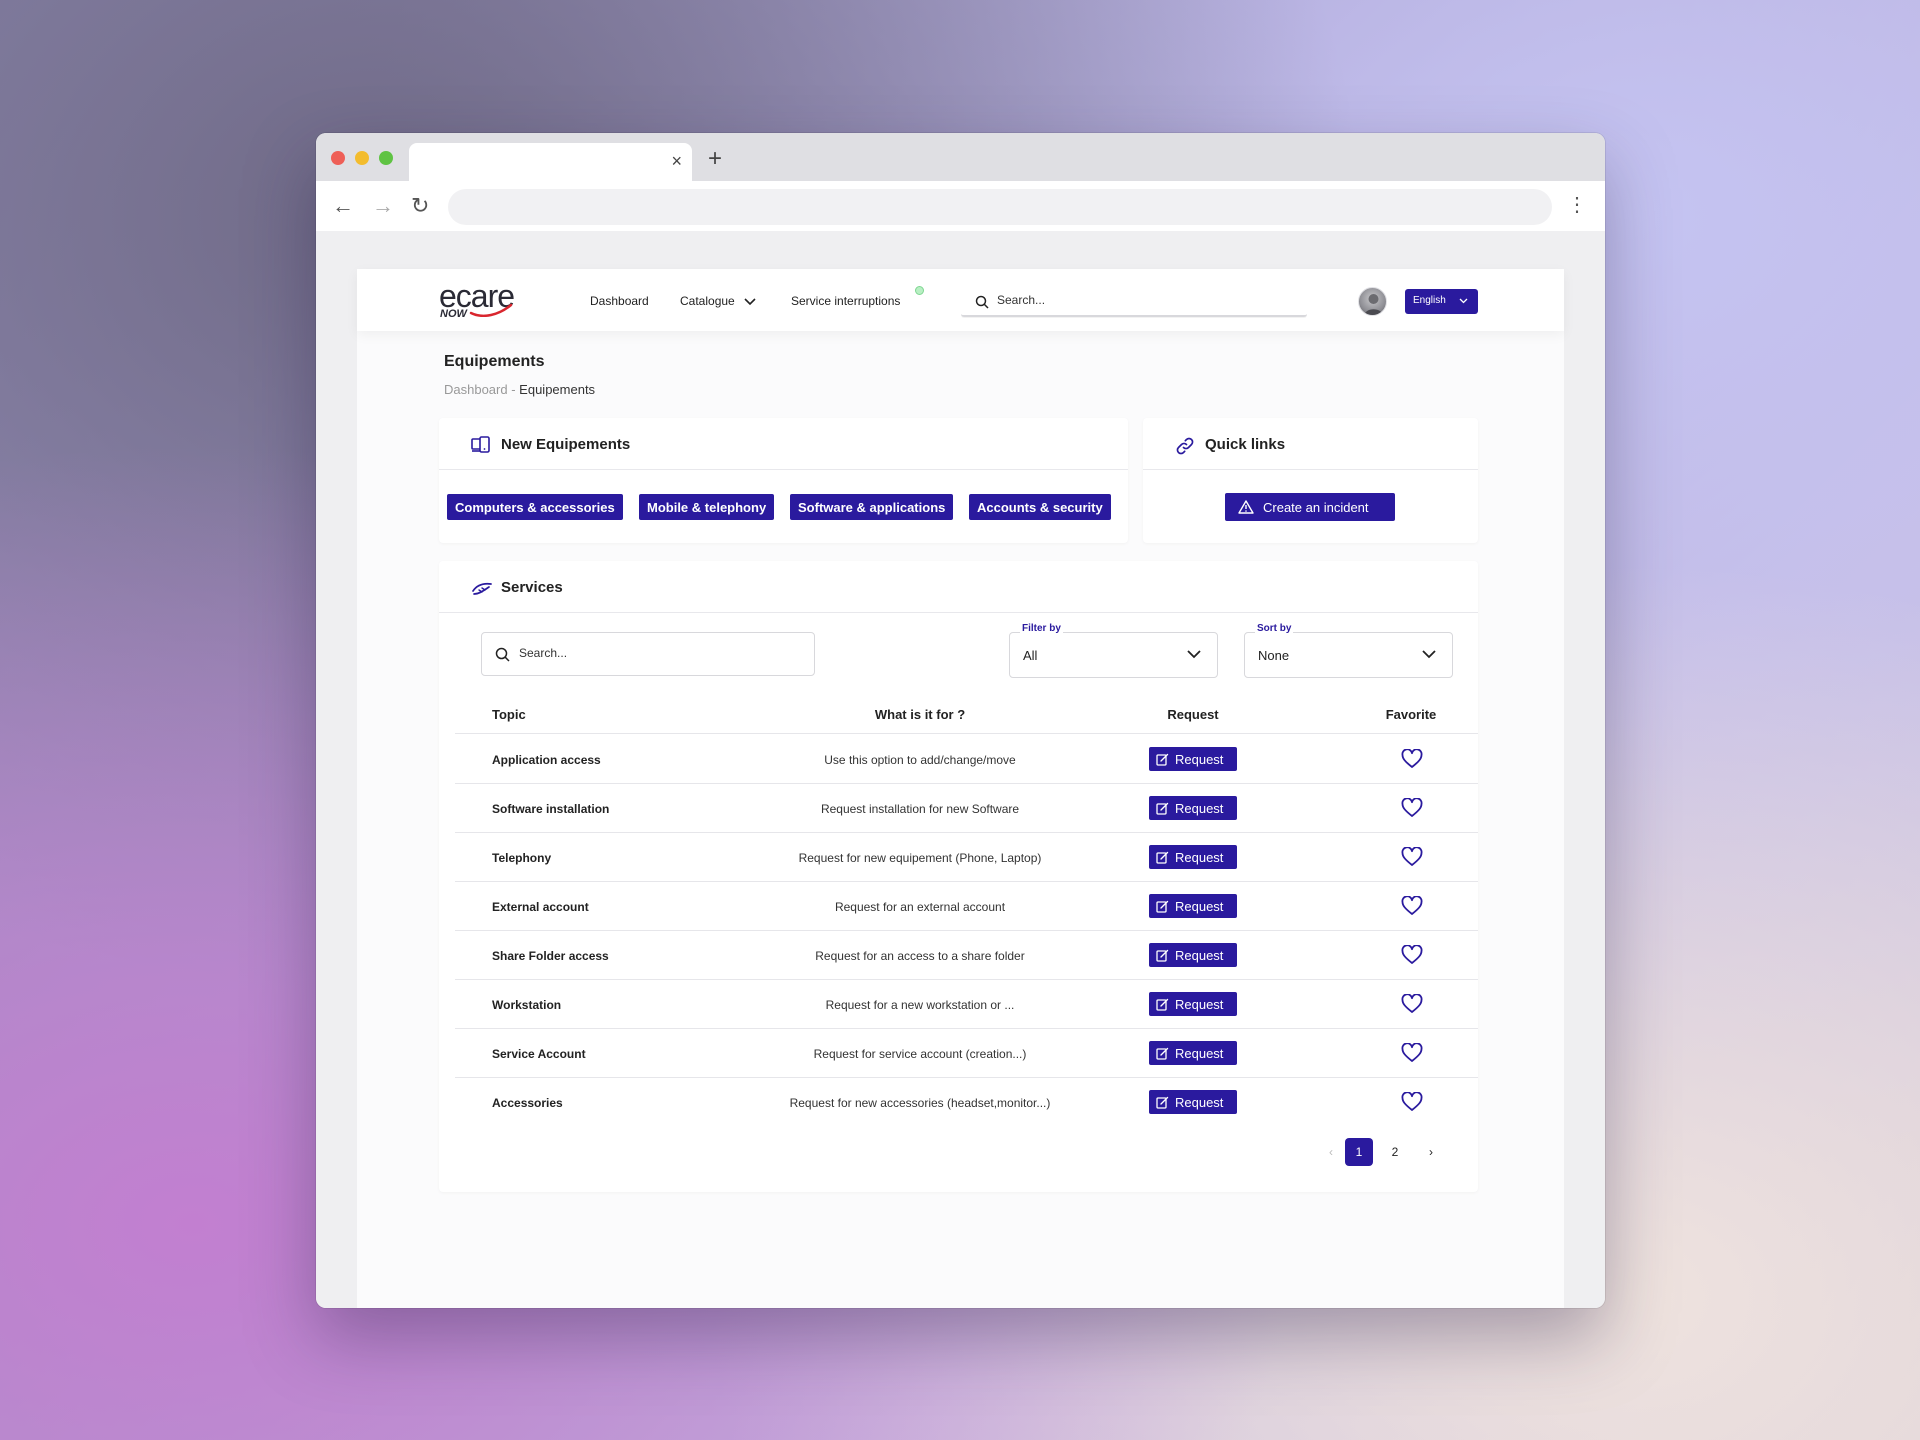 Image resolution: width=1920 pixels, height=1440 pixels. Describe the element at coordinates (535, 507) in the screenshot. I see `chip-computers-accessories: Computers & accessories` at that location.